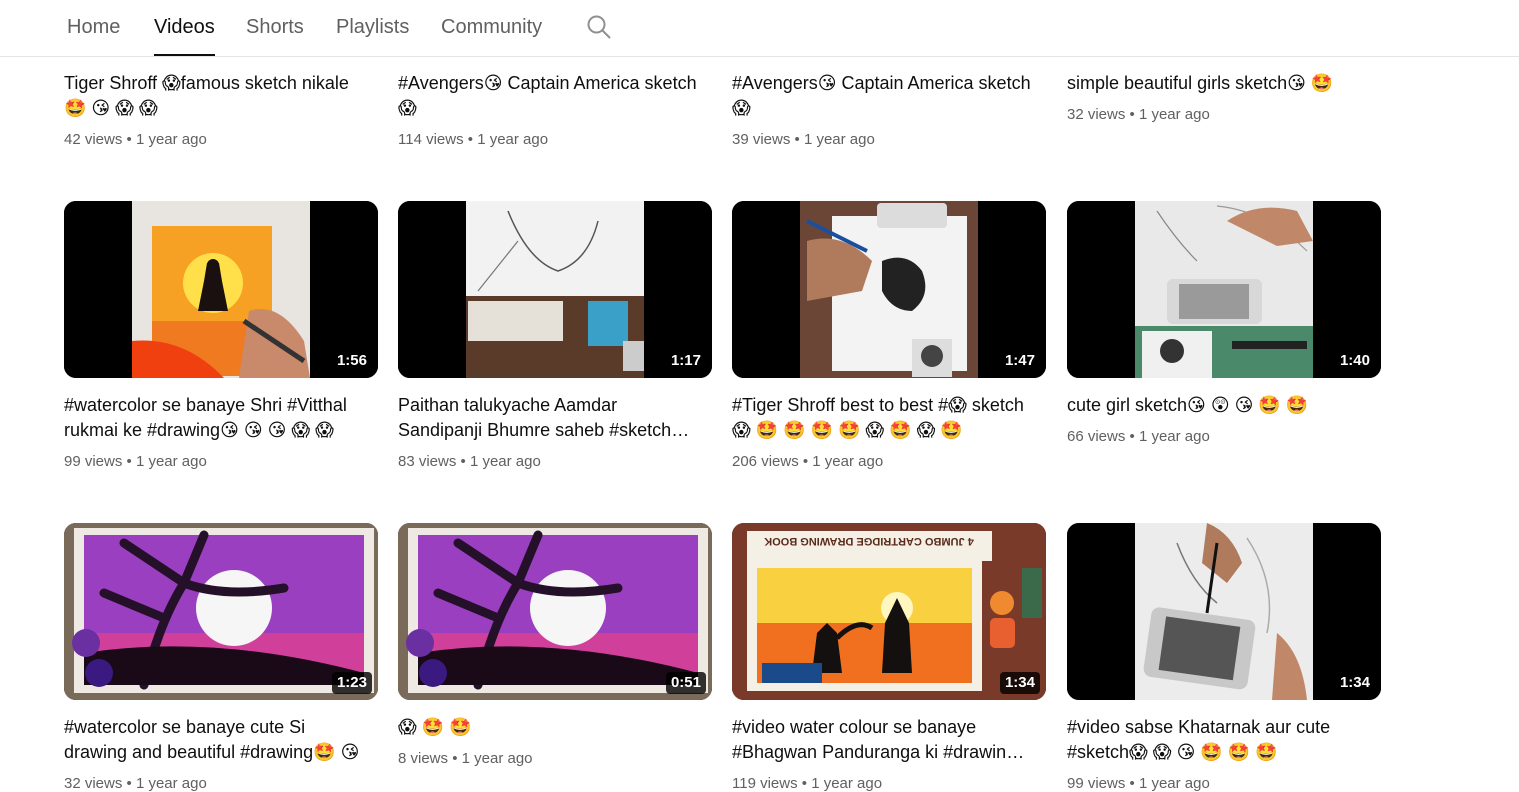 This screenshot has width=1519, height=792. Describe the element at coordinates (548, 727) in the screenshot. I see `video-title: 😱 🤩 🤩` at that location.